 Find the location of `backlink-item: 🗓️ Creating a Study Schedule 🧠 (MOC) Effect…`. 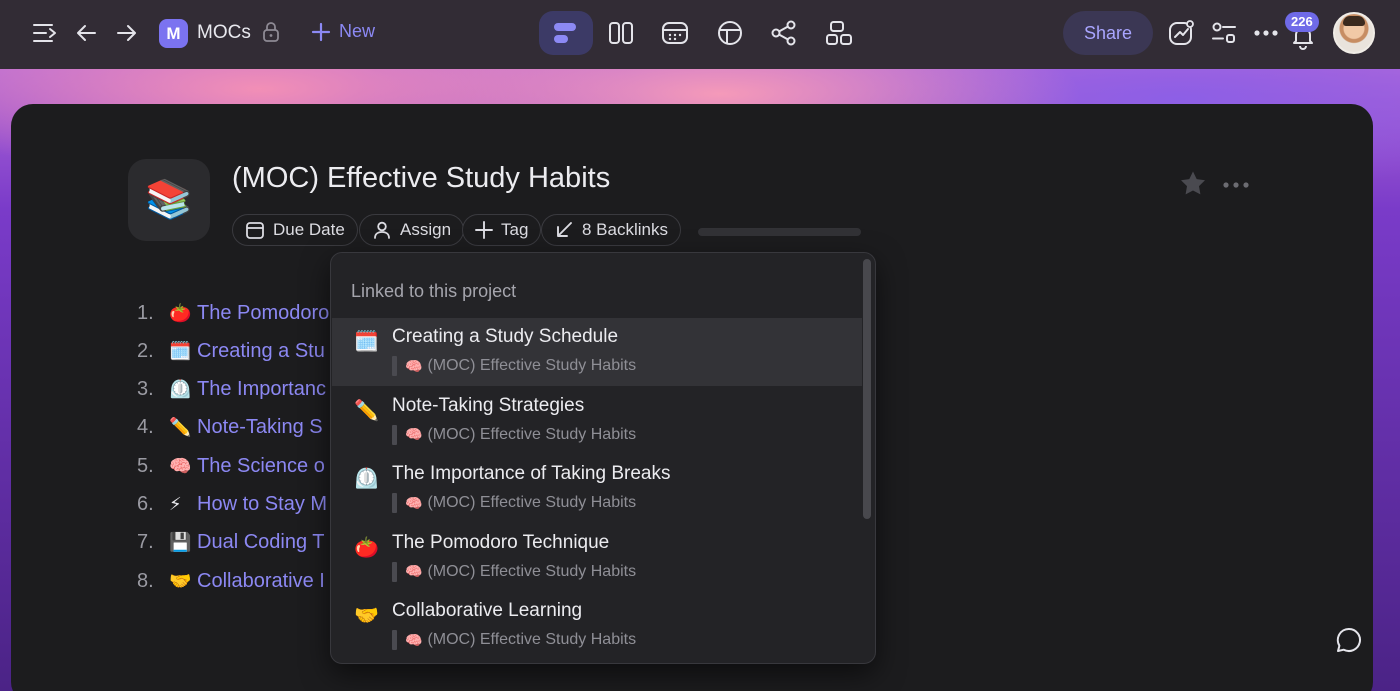

backlink-item: 🗓️ Creating a Study Schedule 🧠 (MOC) Effect… is located at coordinates (597, 352).